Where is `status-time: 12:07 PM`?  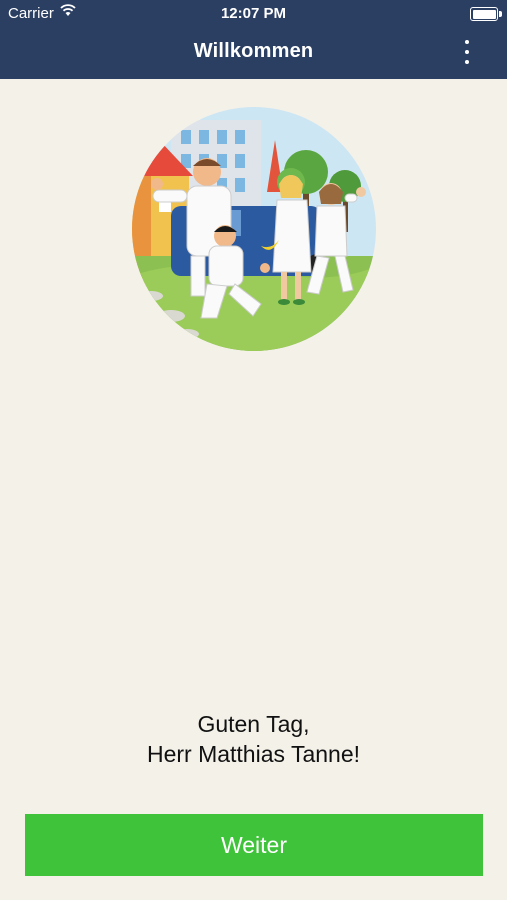
status-time: 12:07 PM is located at coordinates (253, 13).